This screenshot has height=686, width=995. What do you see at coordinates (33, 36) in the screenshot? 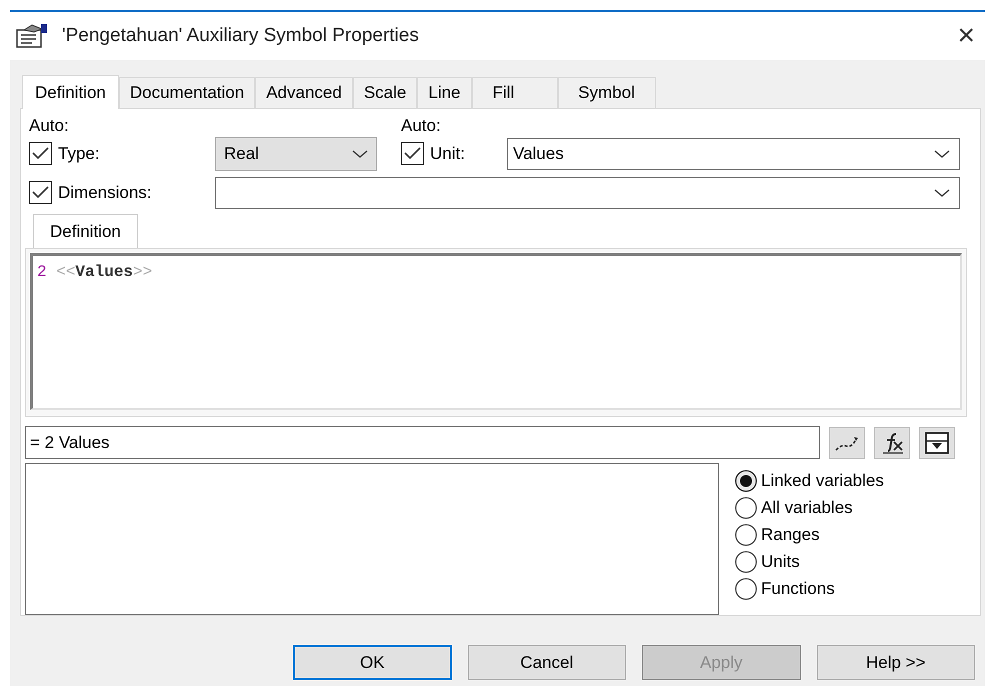
I see `properties-icon` at bounding box center [33, 36].